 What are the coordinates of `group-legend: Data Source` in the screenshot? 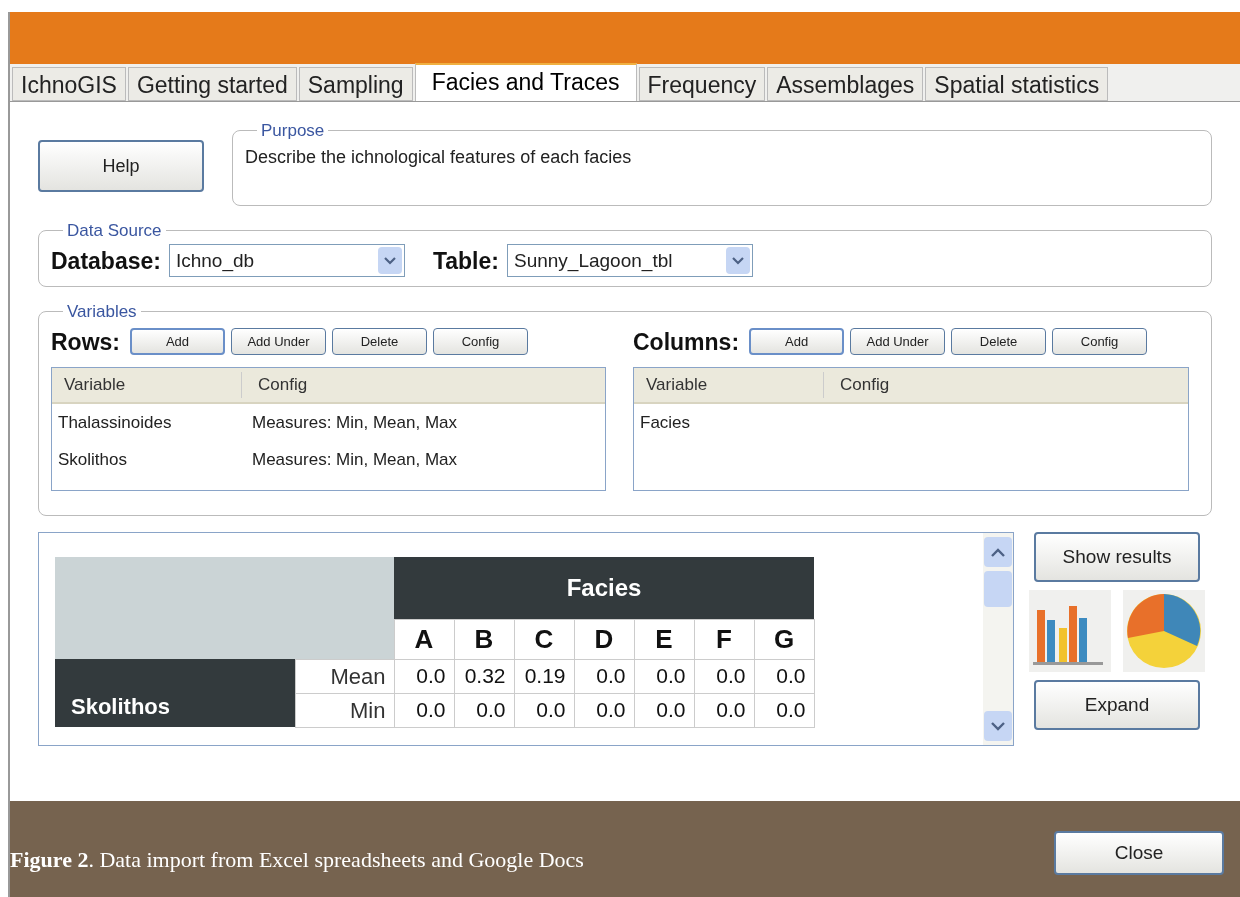 It's located at (114, 231).